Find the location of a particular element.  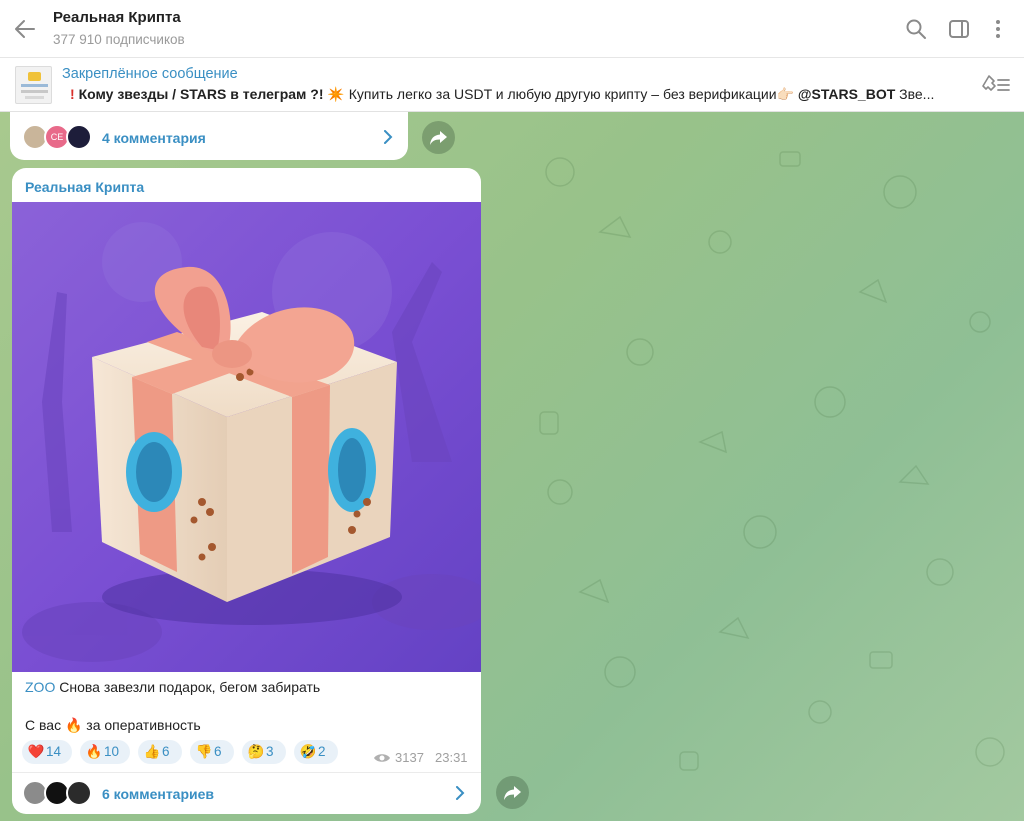

reaction-count: 10 is located at coordinates (112, 751).